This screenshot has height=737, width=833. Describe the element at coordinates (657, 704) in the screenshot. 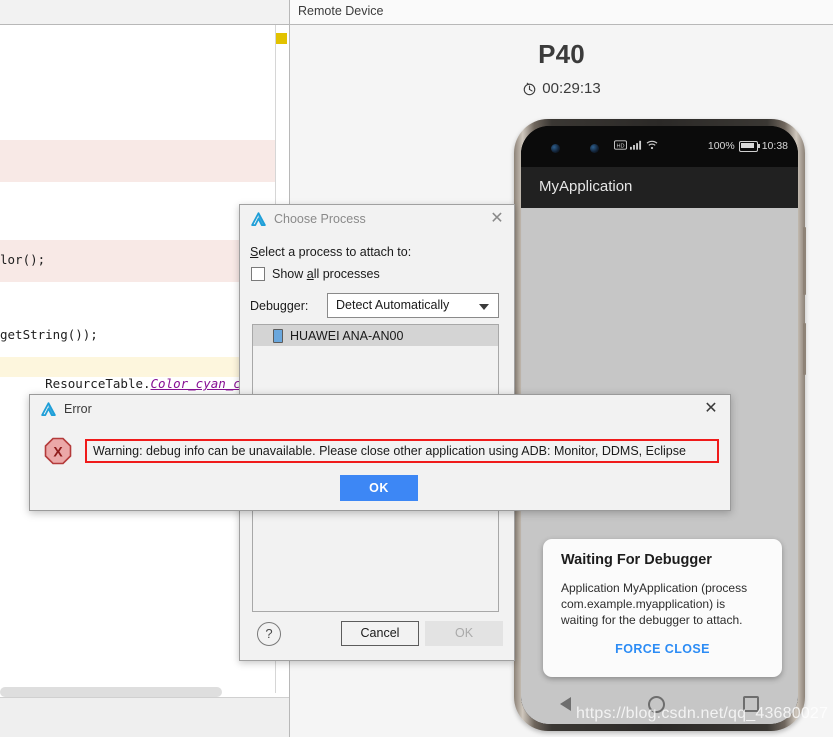

I see `home-circle-icon` at that location.